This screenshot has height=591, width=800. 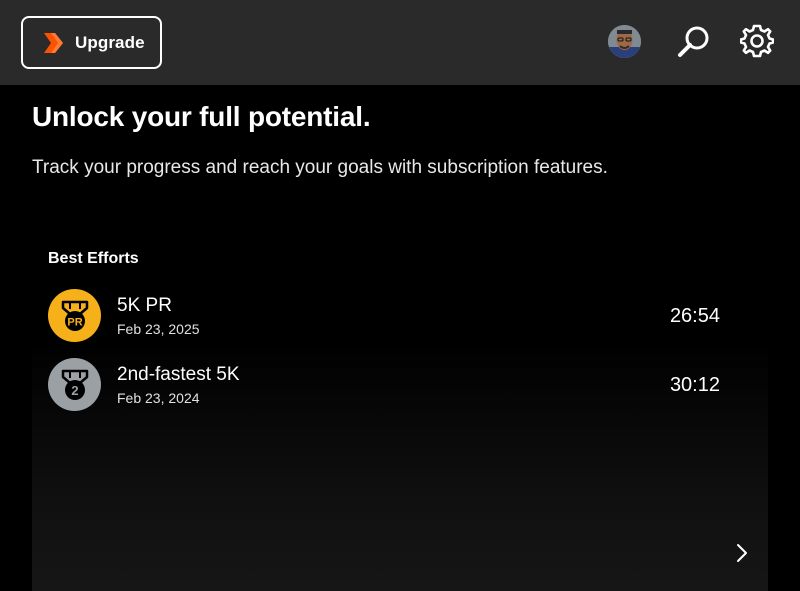 I want to click on profile-avatar, so click(x=624, y=41).